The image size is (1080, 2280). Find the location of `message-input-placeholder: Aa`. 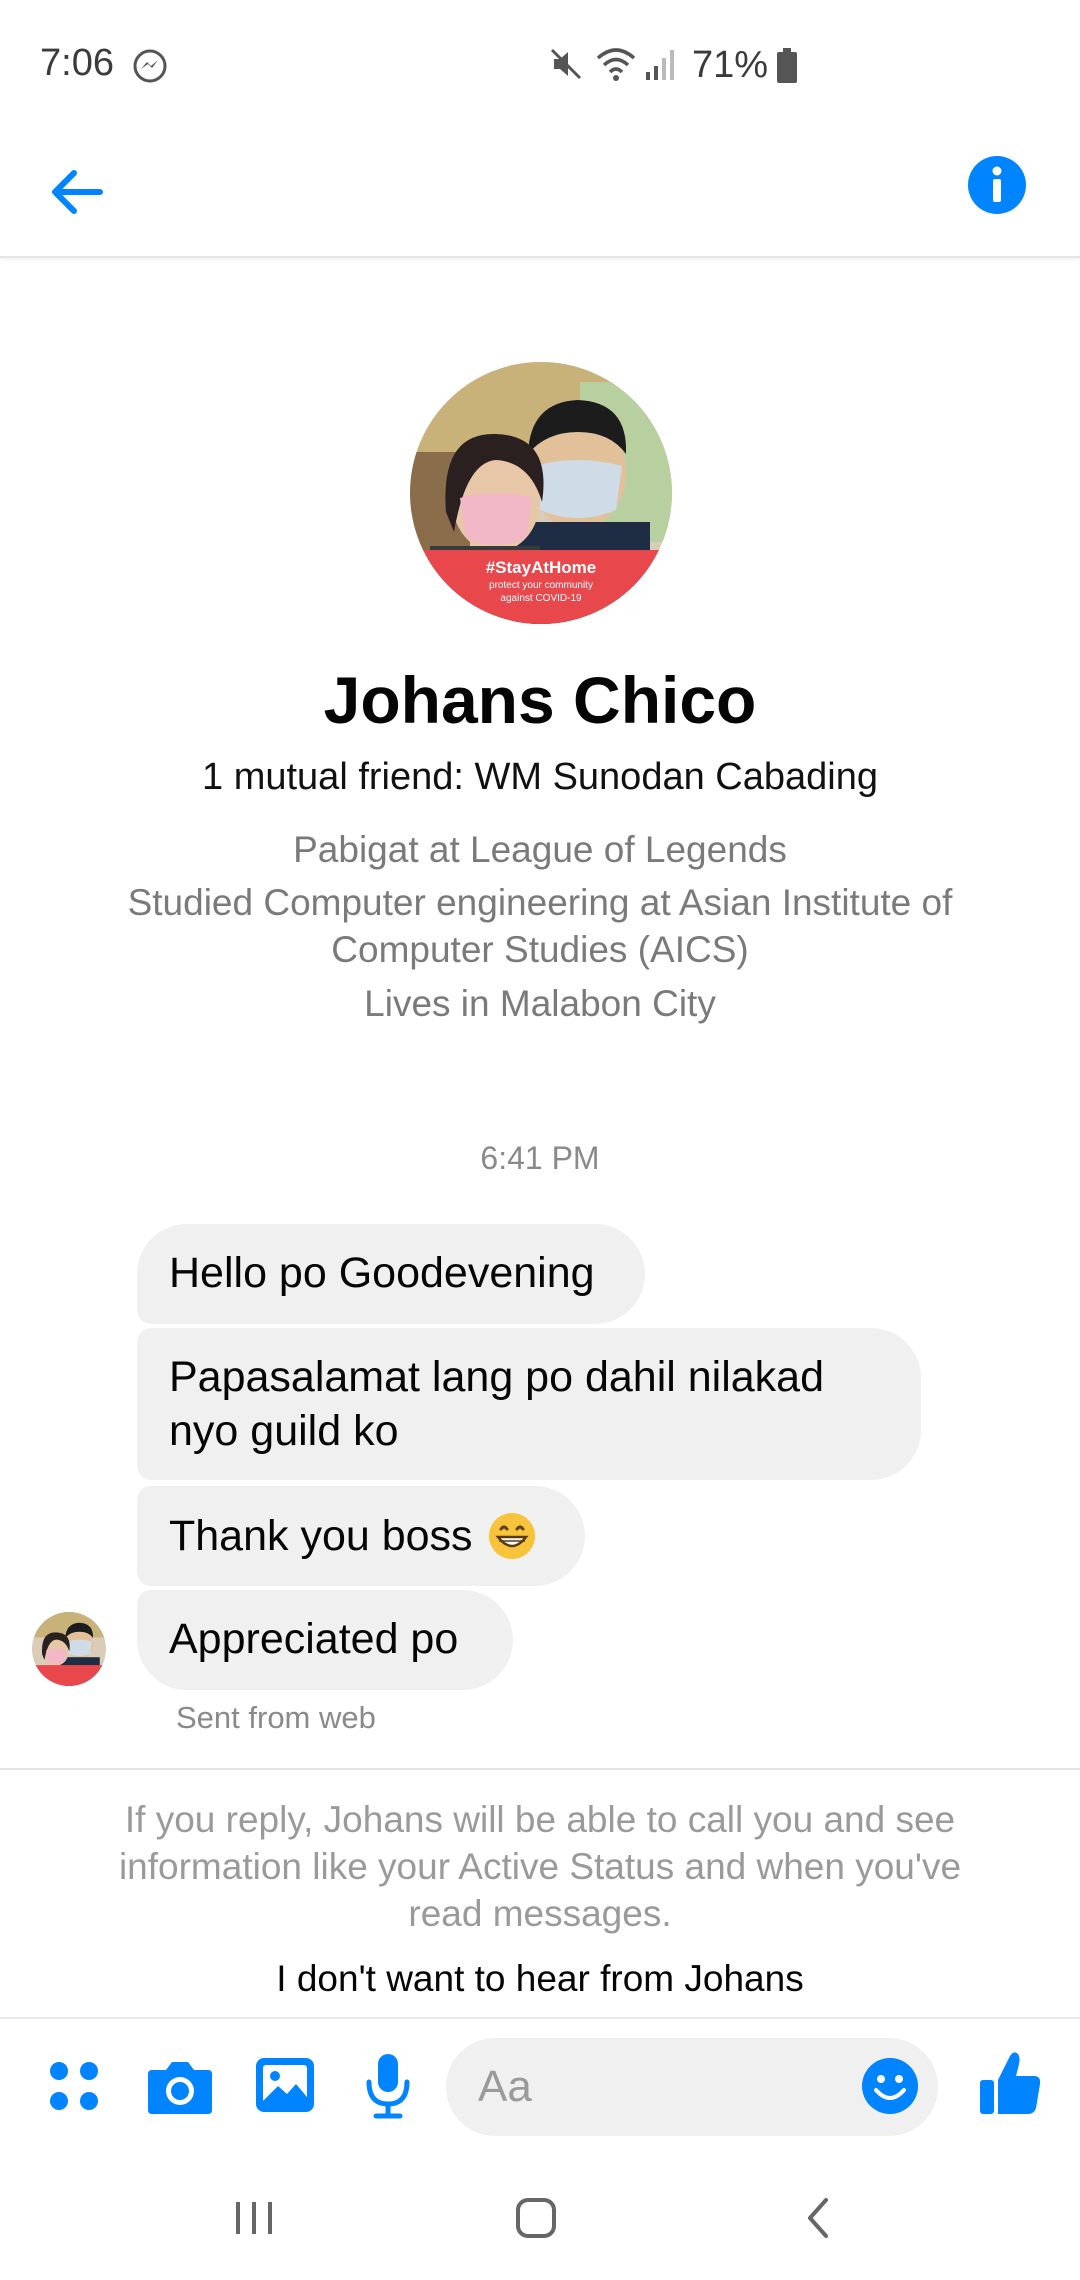

message-input-placeholder: Aa is located at coordinates (505, 2087).